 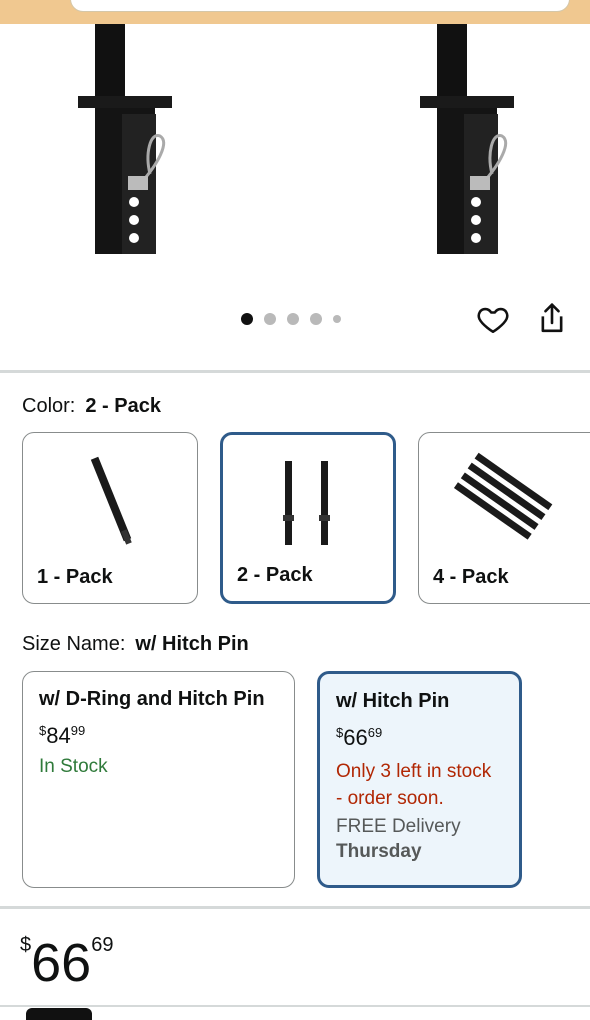 I want to click on top-search-bar, so click(x=295, y=12).